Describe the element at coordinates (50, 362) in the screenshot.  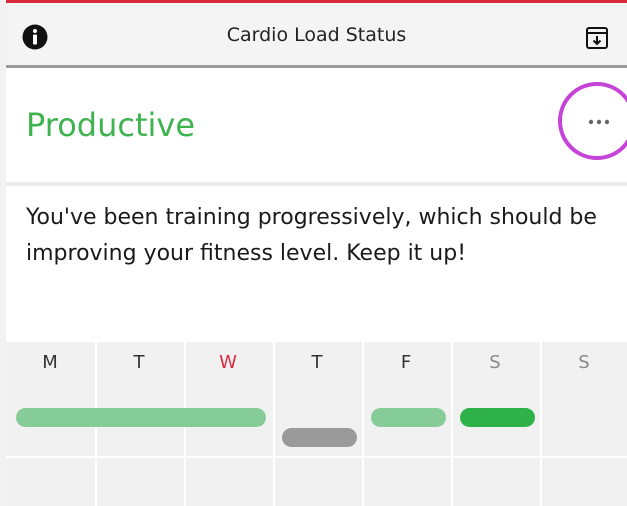
I see `day-label-mon: M` at that location.